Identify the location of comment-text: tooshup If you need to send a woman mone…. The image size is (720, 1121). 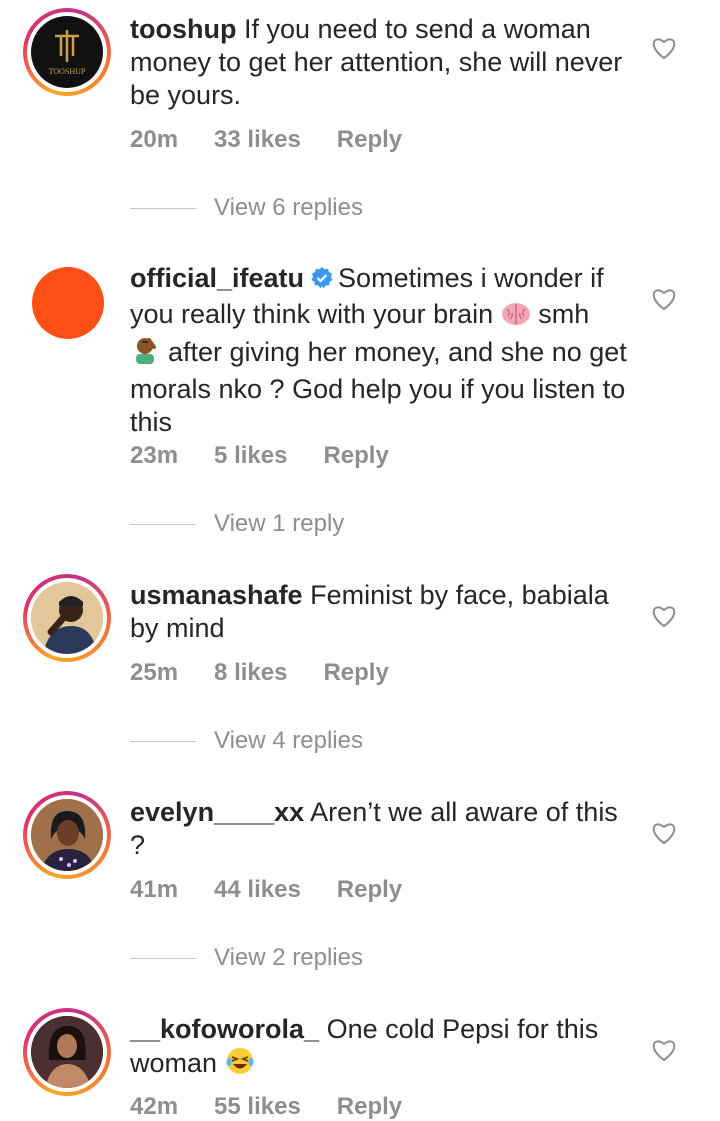
(380, 62).